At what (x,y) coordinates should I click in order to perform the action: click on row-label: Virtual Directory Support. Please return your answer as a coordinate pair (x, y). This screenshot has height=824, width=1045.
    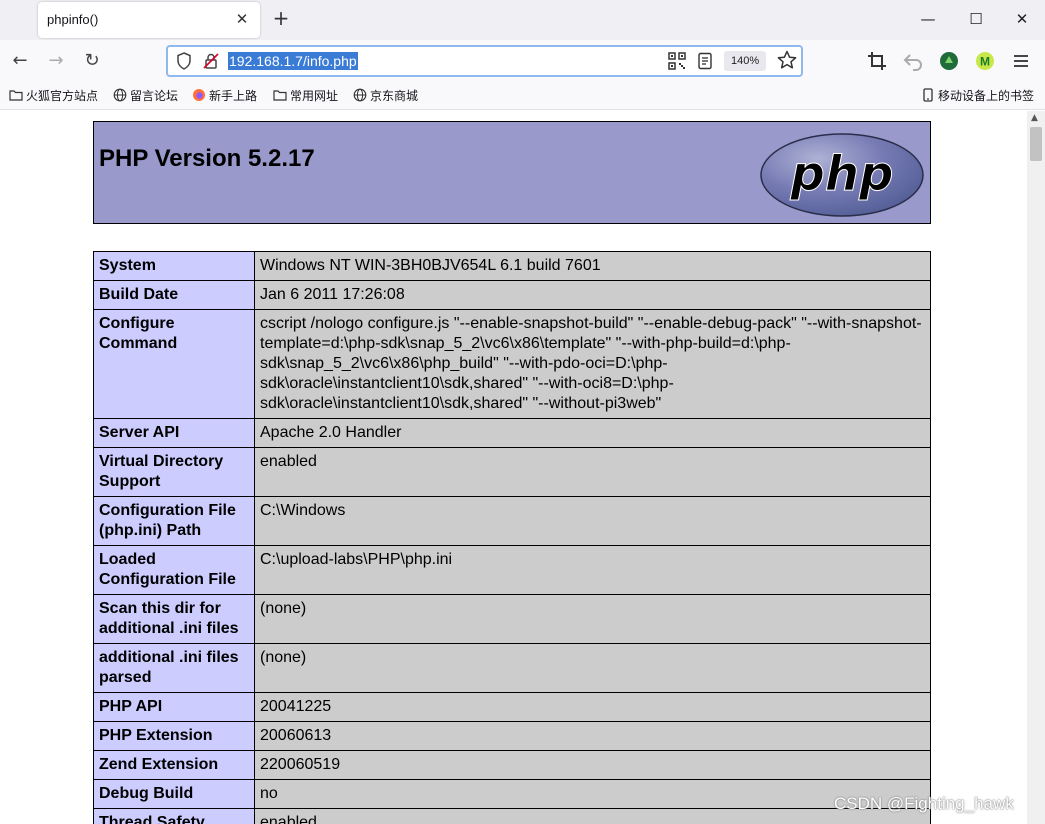
    Looking at the image, I should click on (174, 472).